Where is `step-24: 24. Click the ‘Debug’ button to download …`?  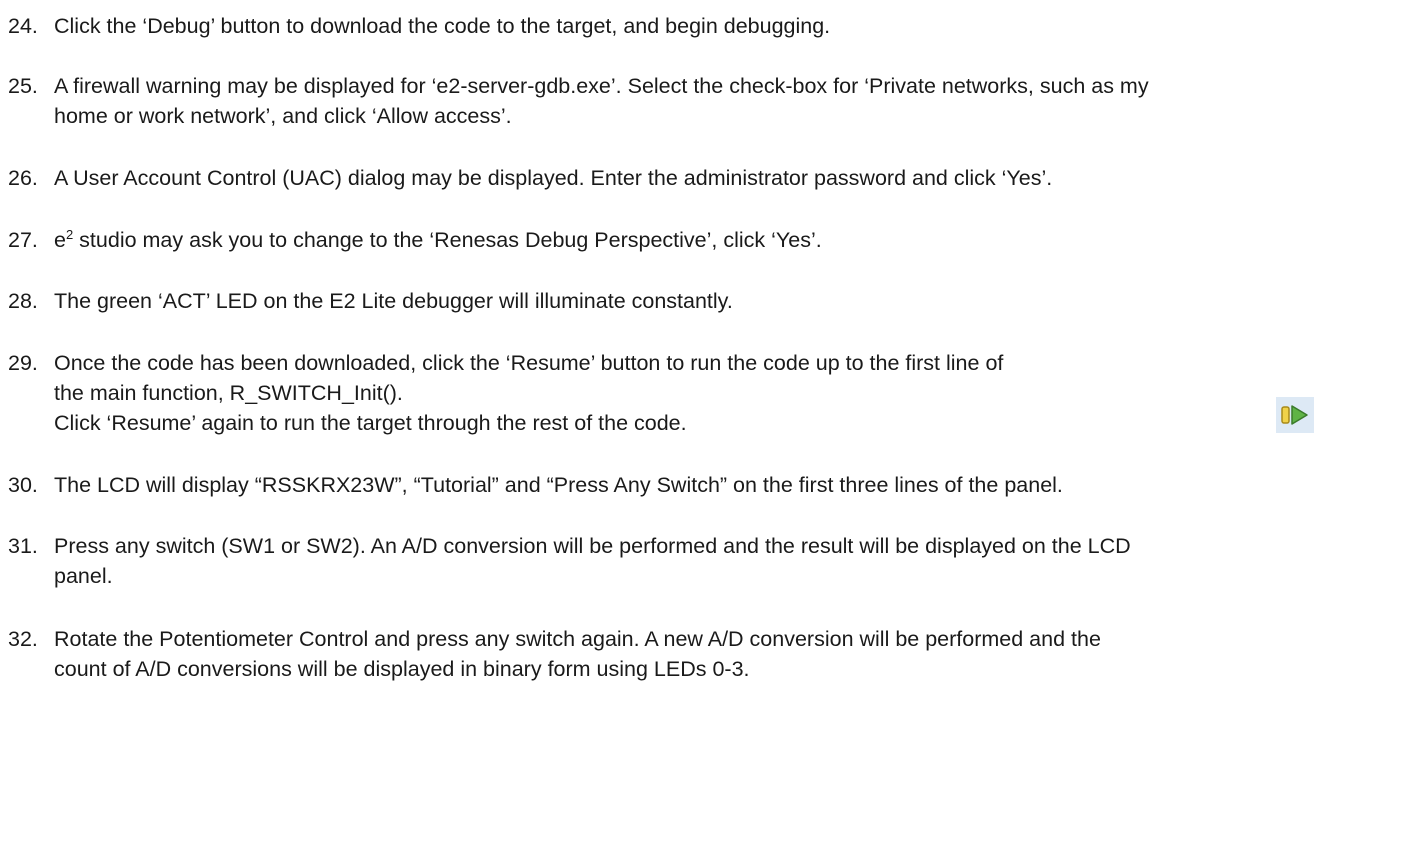
step-24: 24. Click the ‘Debug’ button to download … is located at coordinates (705, 26).